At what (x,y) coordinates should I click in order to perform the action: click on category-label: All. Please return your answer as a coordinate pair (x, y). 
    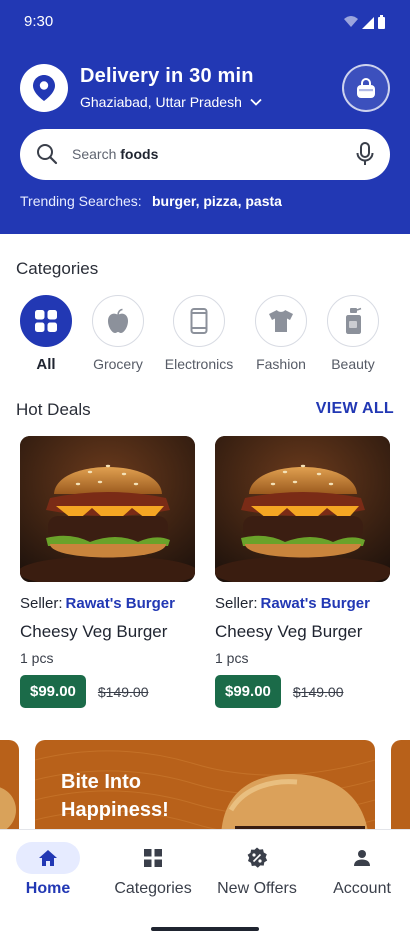
    Looking at the image, I should click on (46, 364).